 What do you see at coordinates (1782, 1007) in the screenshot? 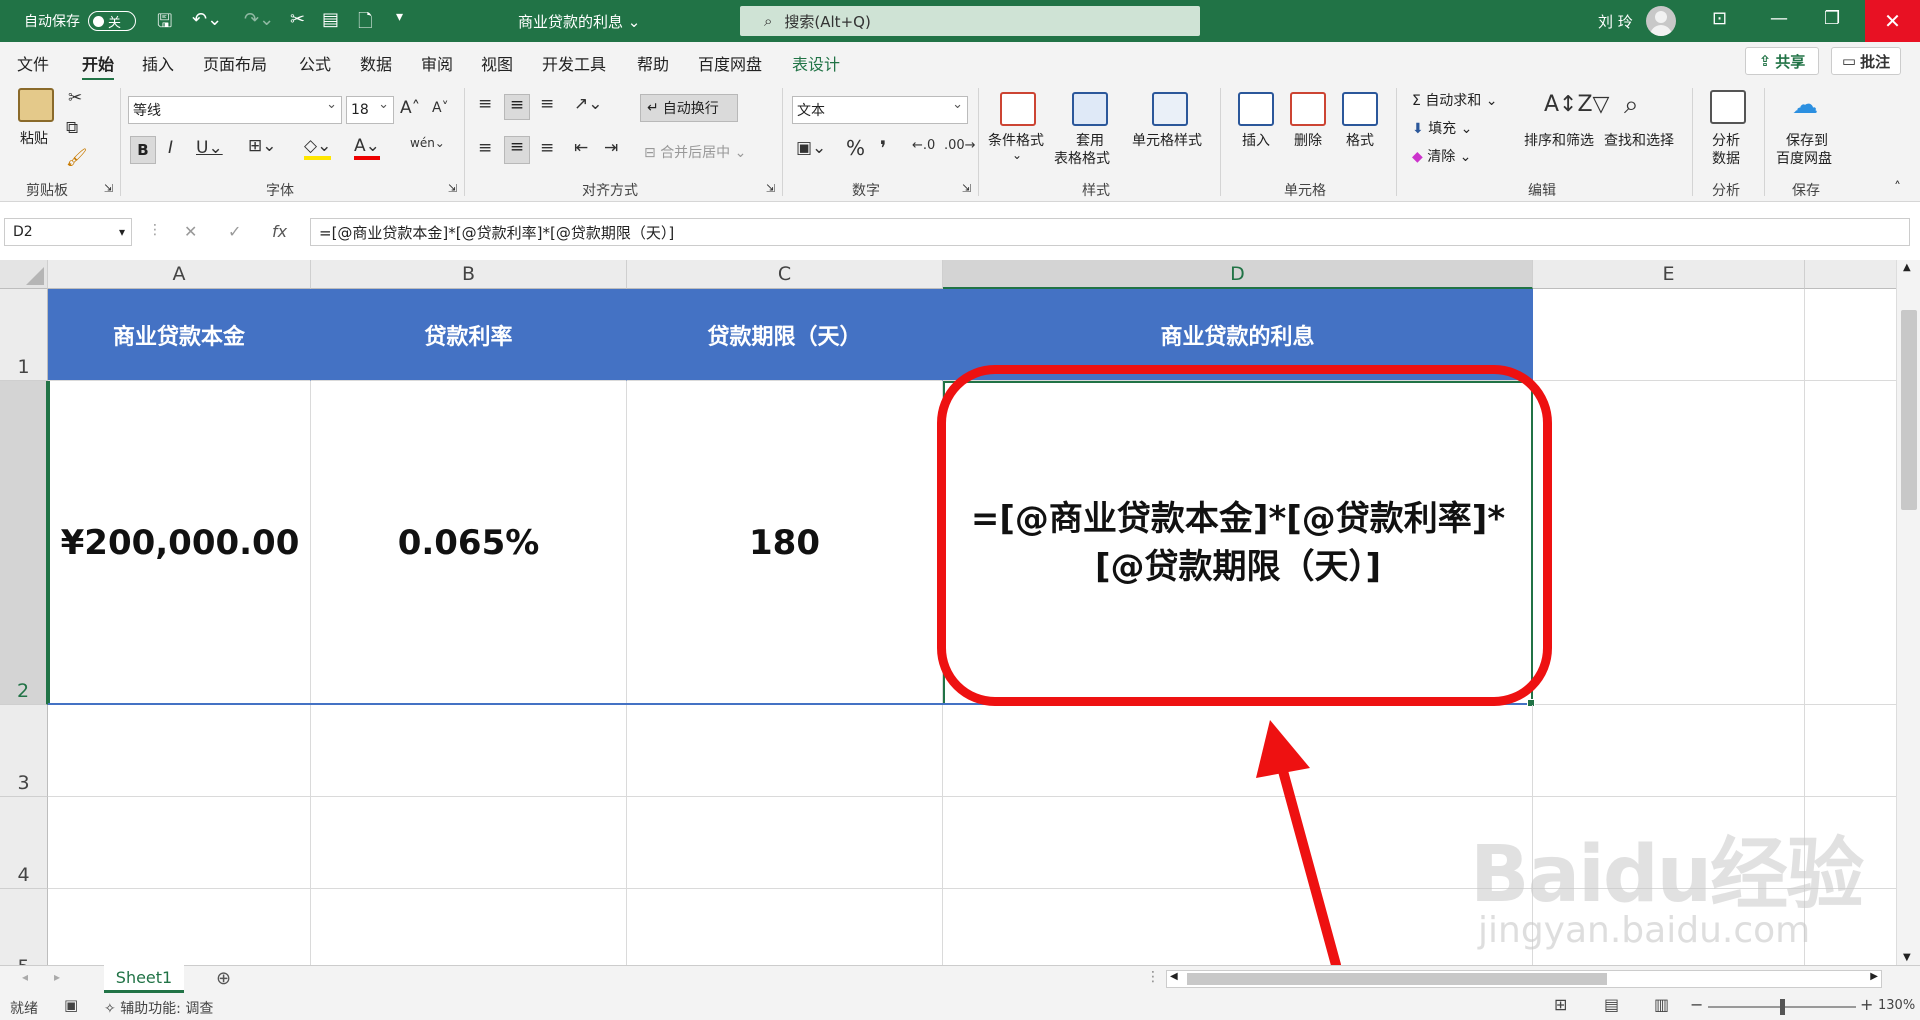
I see `zoom-slider-thumb` at bounding box center [1782, 1007].